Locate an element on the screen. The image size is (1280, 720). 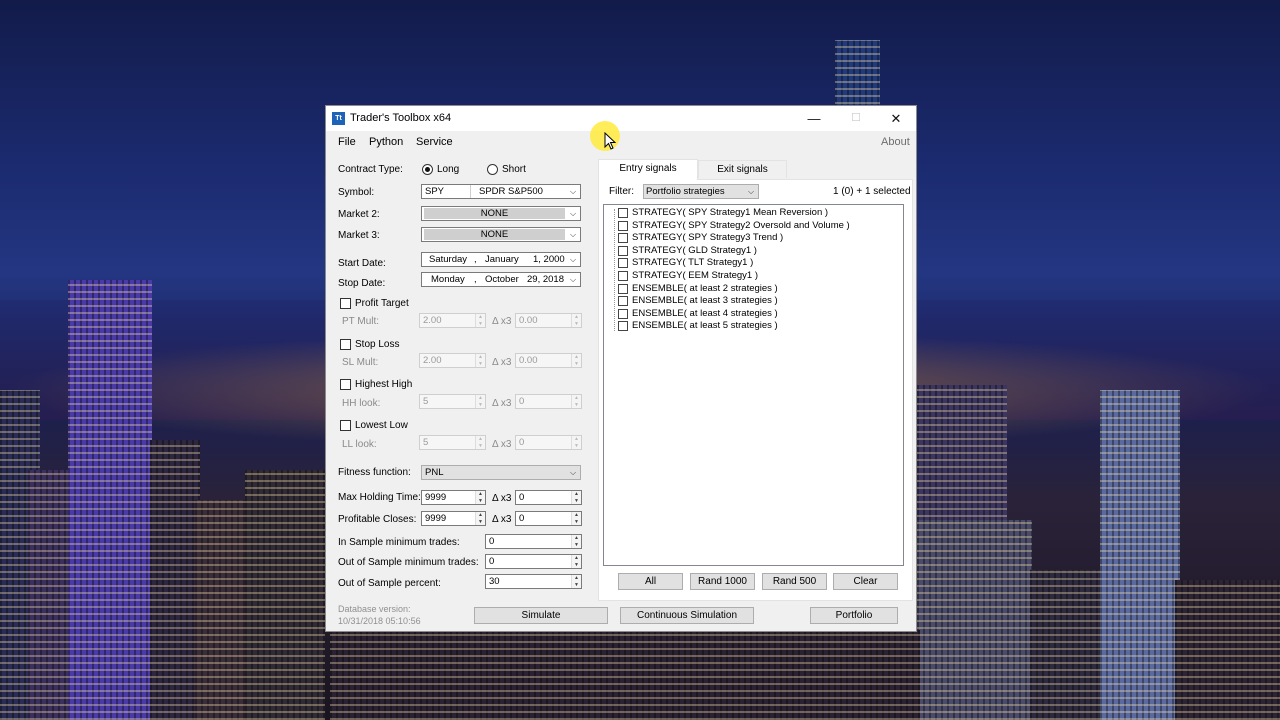
oos-percent-label: Out of Sample percent: is located at coordinates (389, 583).